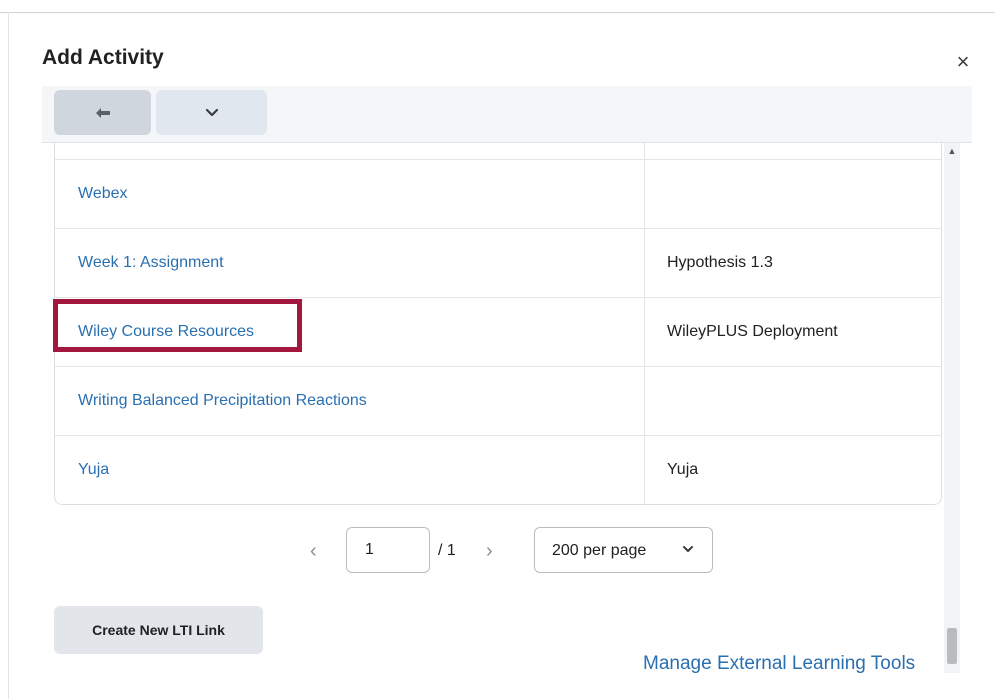 The image size is (995, 699). I want to click on table-row: Writing Balanced Precipitation Reactions, so click(498, 401).